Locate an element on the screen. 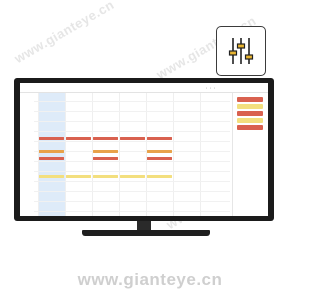 The width and height of the screenshot is (320, 300). toolbar-icons: ▫ ▫ ▫ is located at coordinates (211, 88).